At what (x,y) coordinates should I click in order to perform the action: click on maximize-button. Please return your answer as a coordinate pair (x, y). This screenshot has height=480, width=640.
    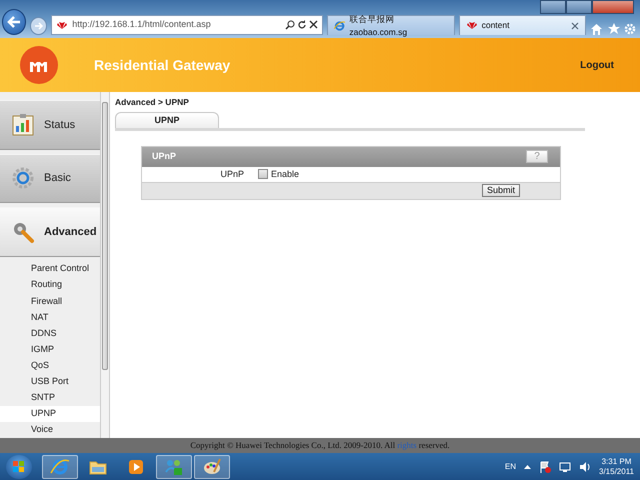
    Looking at the image, I should click on (579, 7).